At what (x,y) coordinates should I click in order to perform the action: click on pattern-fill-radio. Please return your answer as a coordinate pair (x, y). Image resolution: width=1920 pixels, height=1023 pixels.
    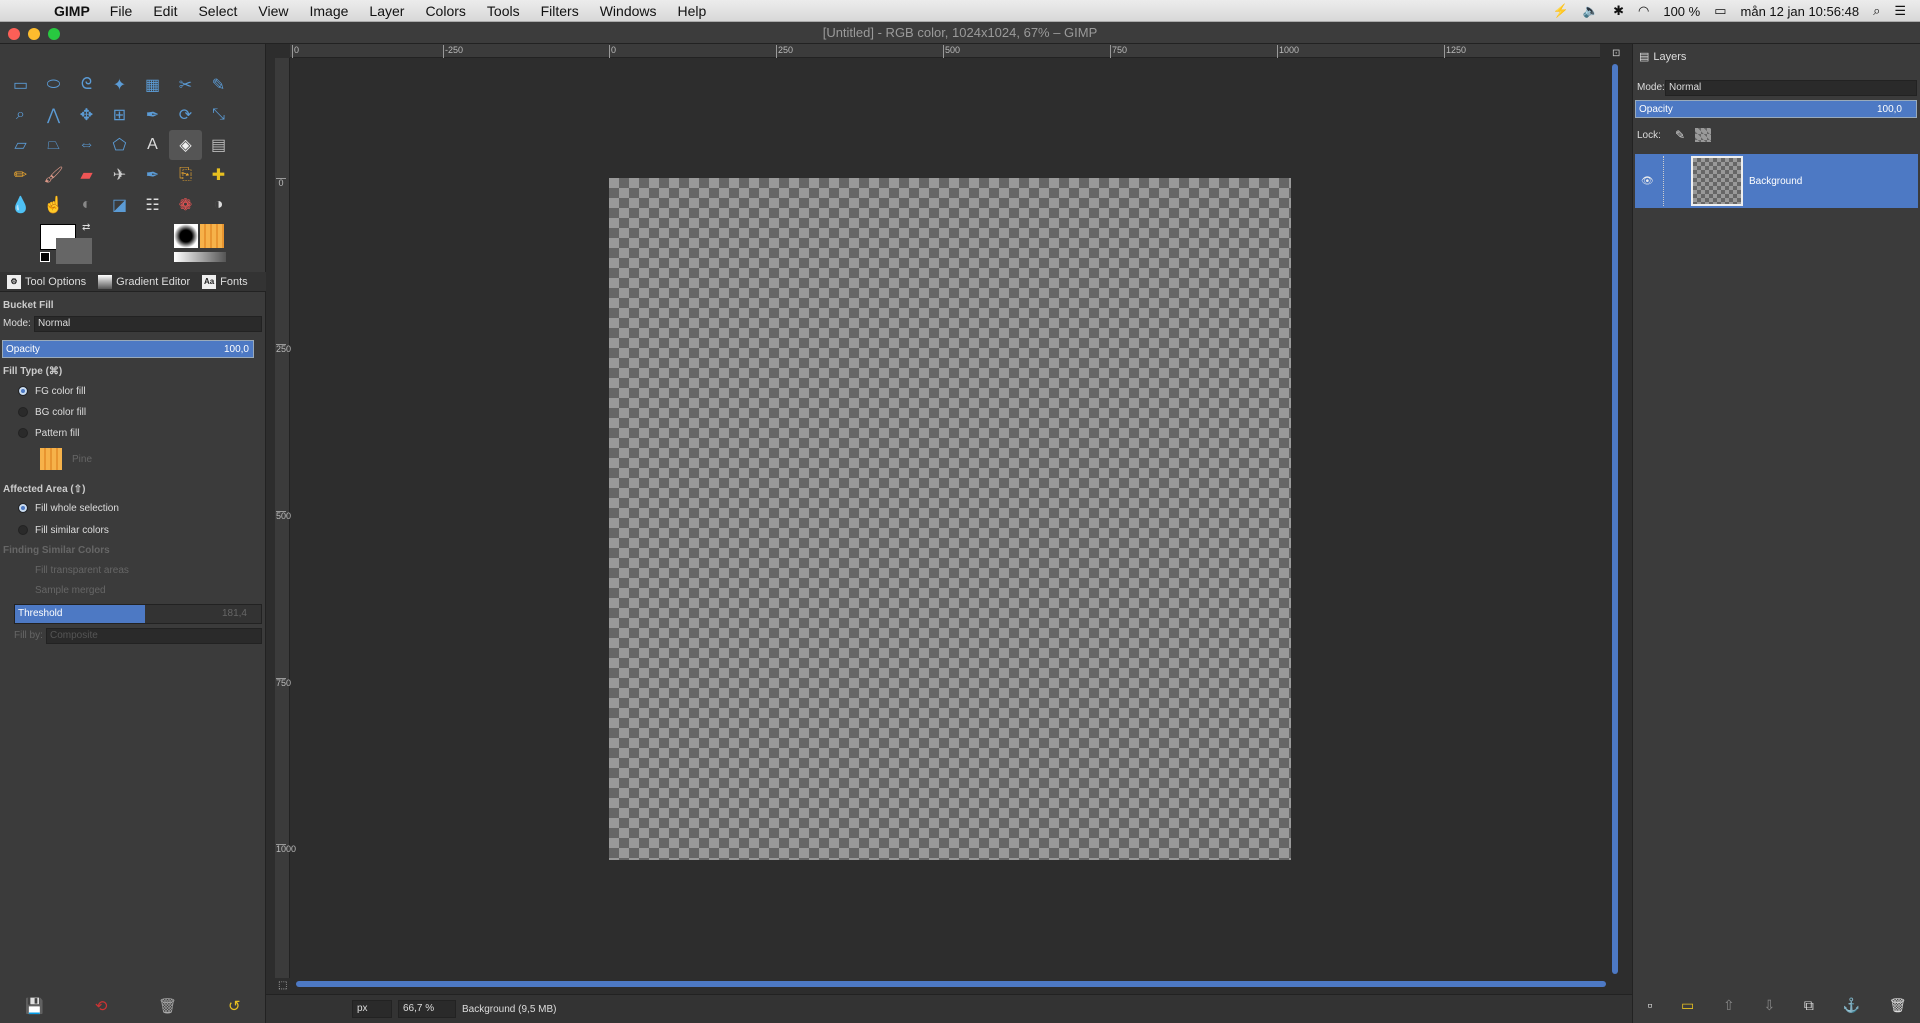
    Looking at the image, I should click on (23, 433).